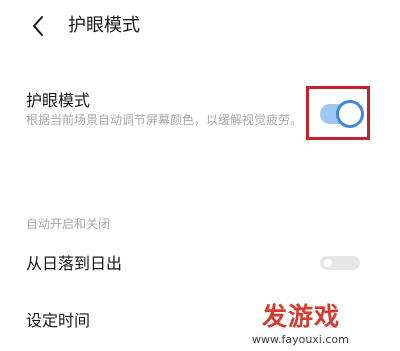  I want to click on eye-protection-toggle, so click(342, 114).